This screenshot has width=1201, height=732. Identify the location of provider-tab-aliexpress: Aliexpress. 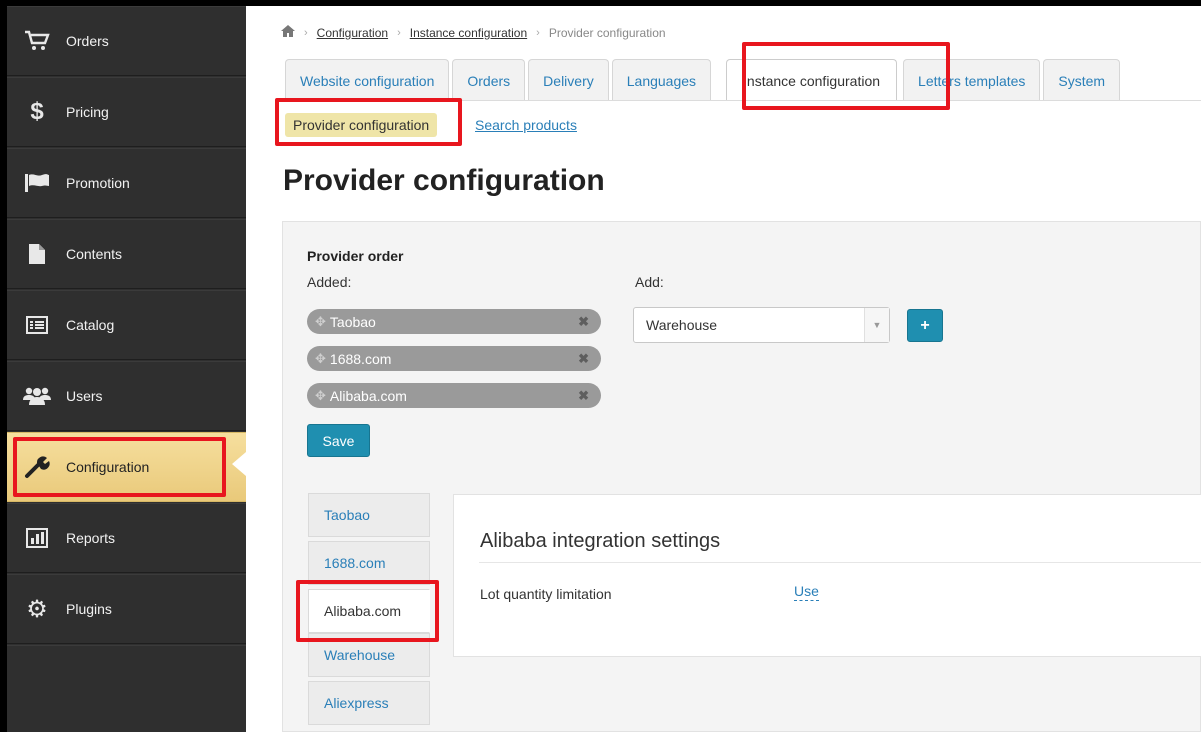
(369, 703).